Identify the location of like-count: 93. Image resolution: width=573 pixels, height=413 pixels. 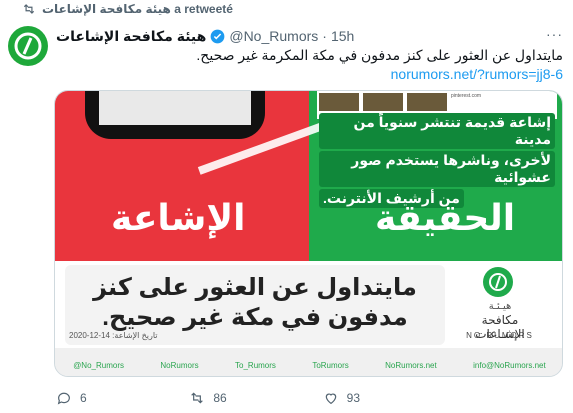
(353, 398).